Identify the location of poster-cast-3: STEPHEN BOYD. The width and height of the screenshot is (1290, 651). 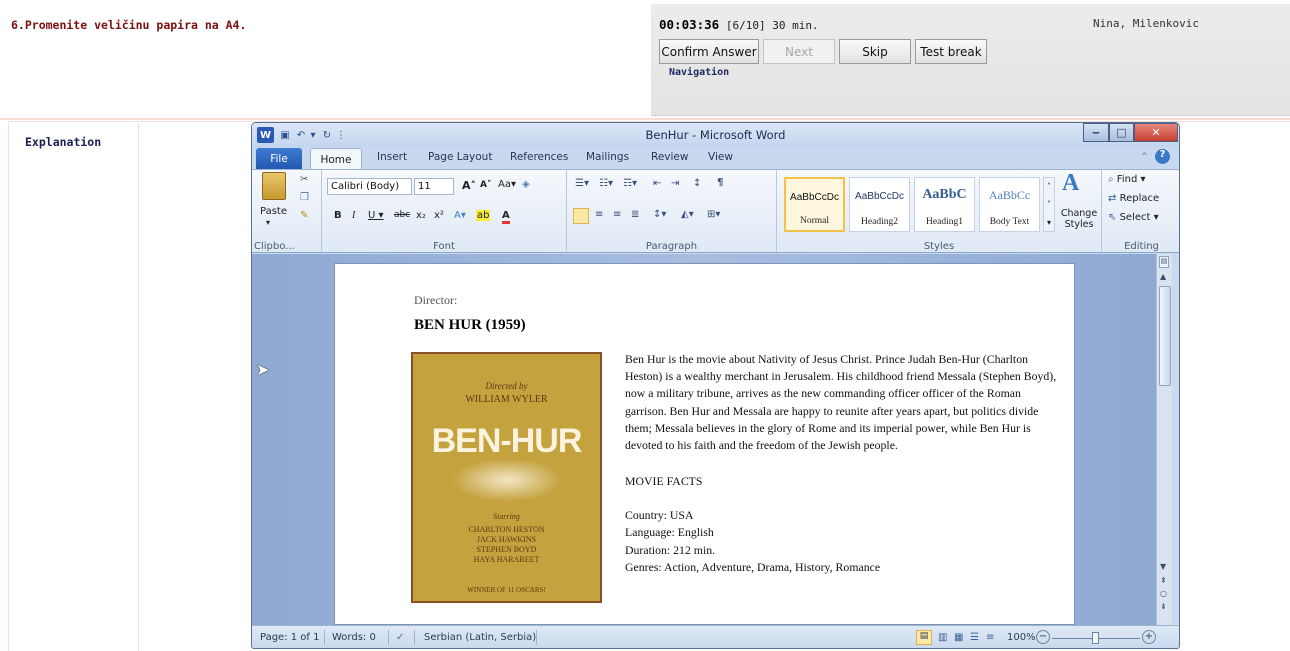
(506, 549).